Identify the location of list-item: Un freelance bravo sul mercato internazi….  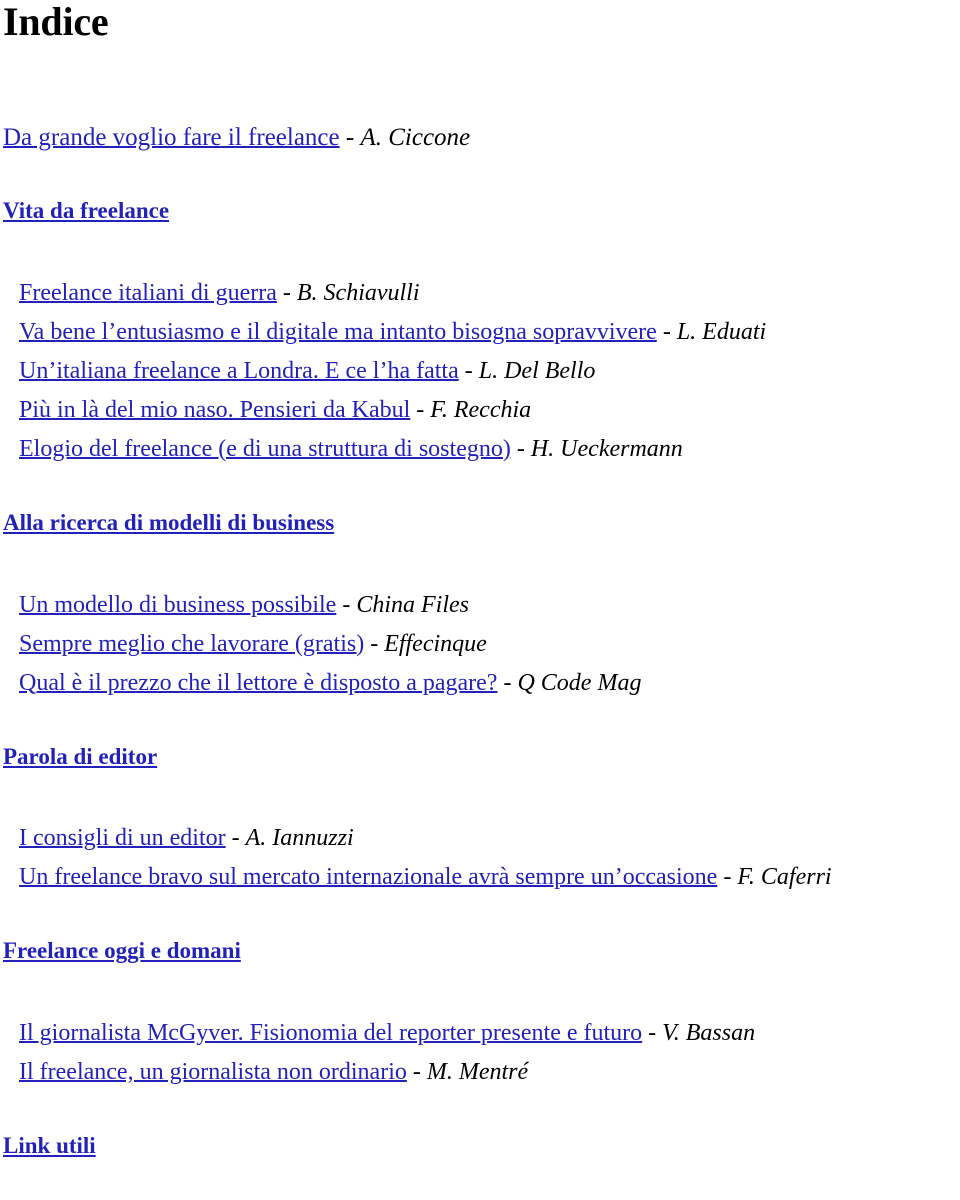
(481, 877).